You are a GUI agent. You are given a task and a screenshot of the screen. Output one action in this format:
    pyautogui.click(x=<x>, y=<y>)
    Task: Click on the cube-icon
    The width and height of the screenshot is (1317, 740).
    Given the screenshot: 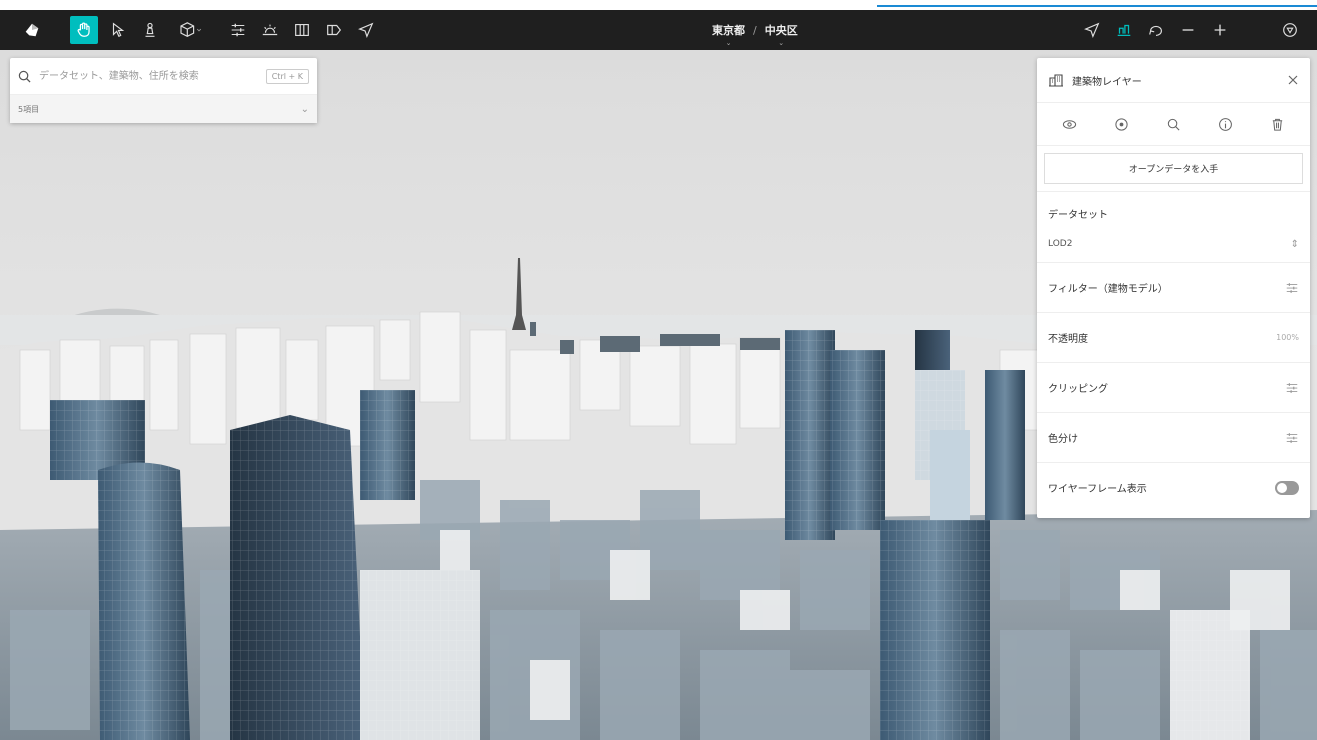 What is the action you would take?
    pyautogui.click(x=191, y=29)
    